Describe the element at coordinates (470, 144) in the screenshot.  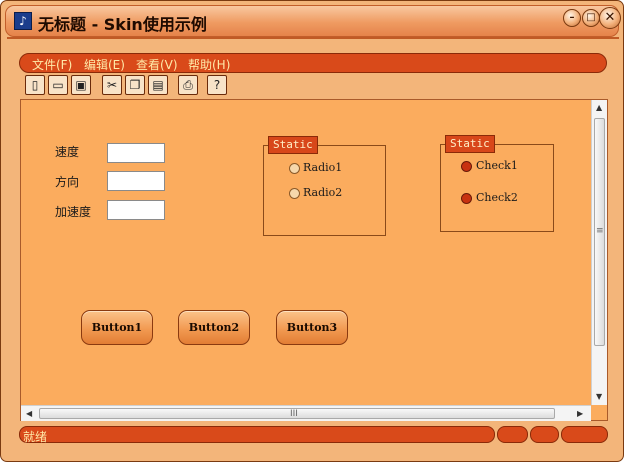
I see `check-group-caption: Static` at that location.